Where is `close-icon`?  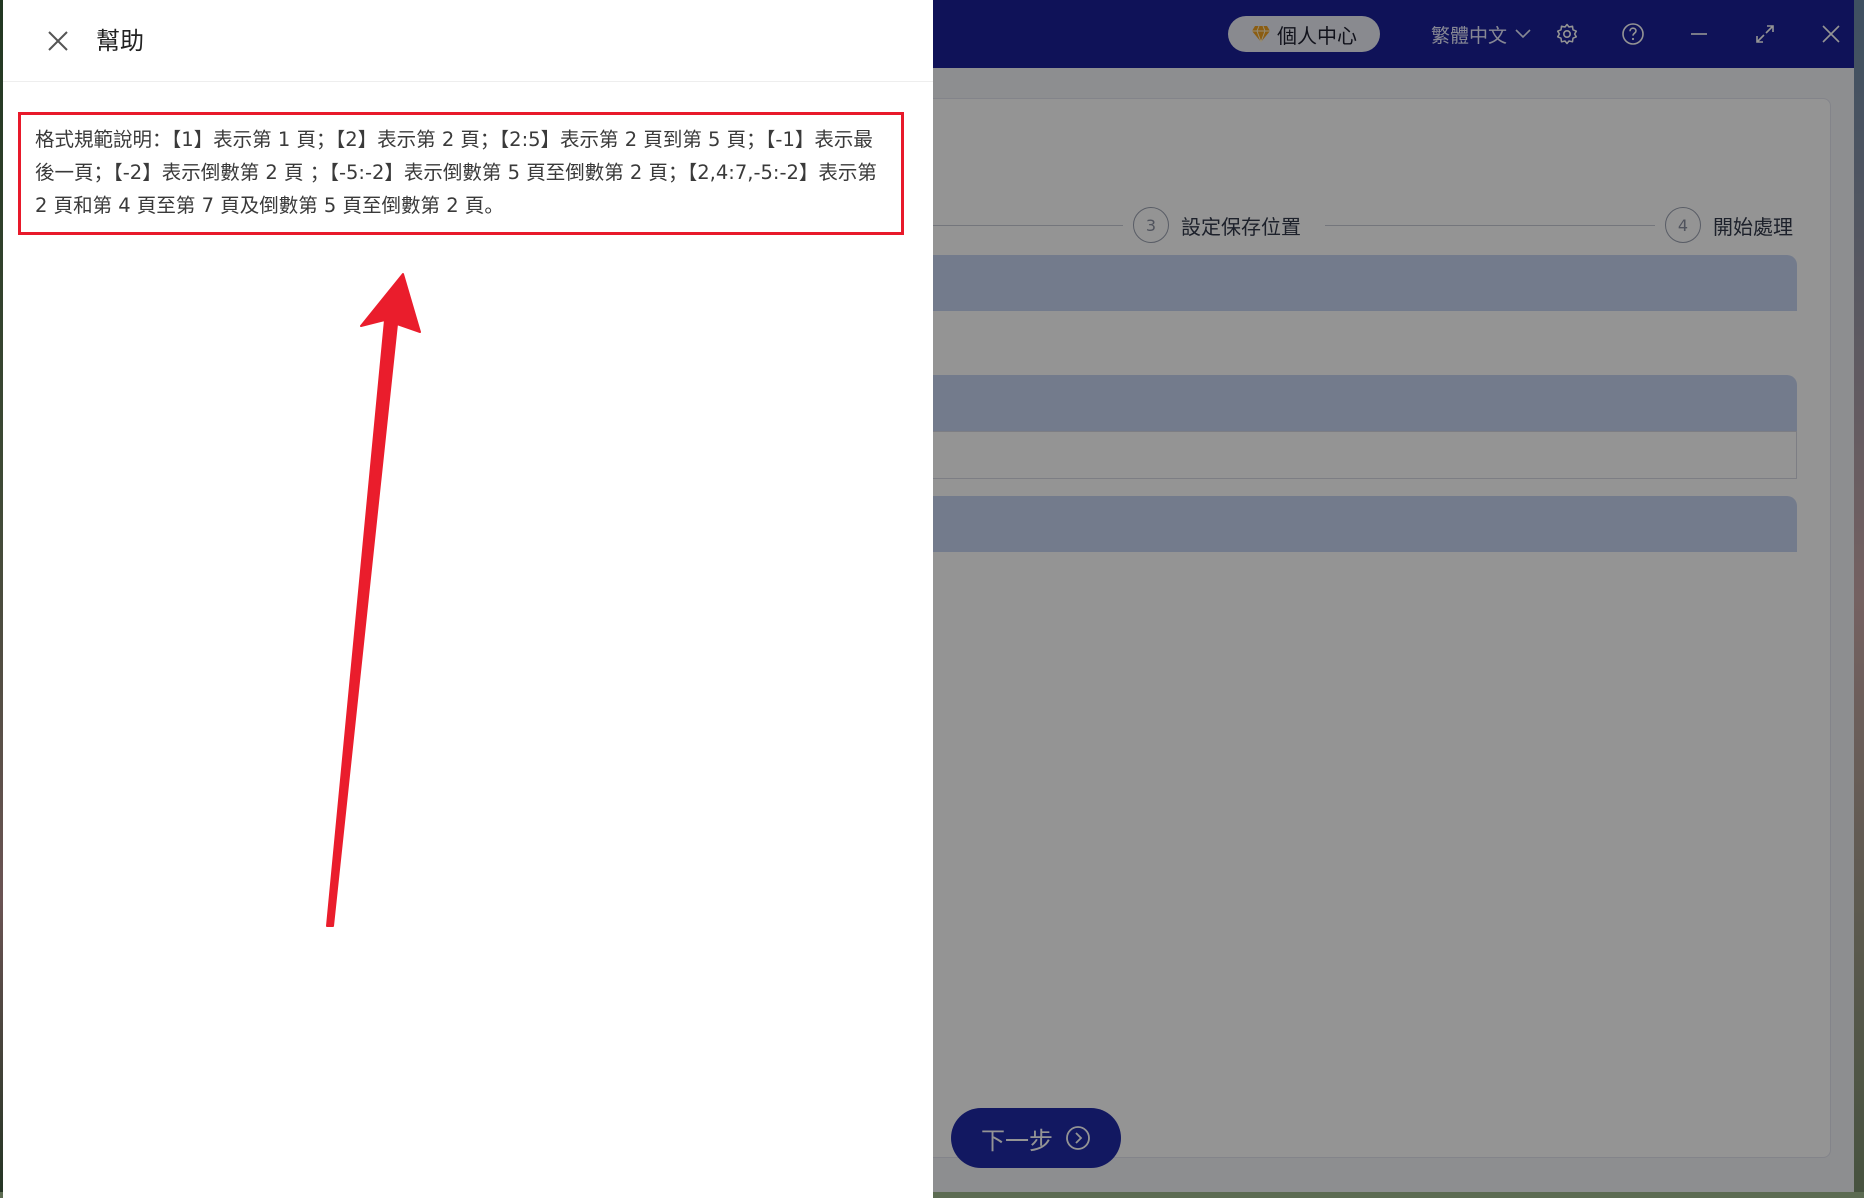
close-icon is located at coordinates (58, 41).